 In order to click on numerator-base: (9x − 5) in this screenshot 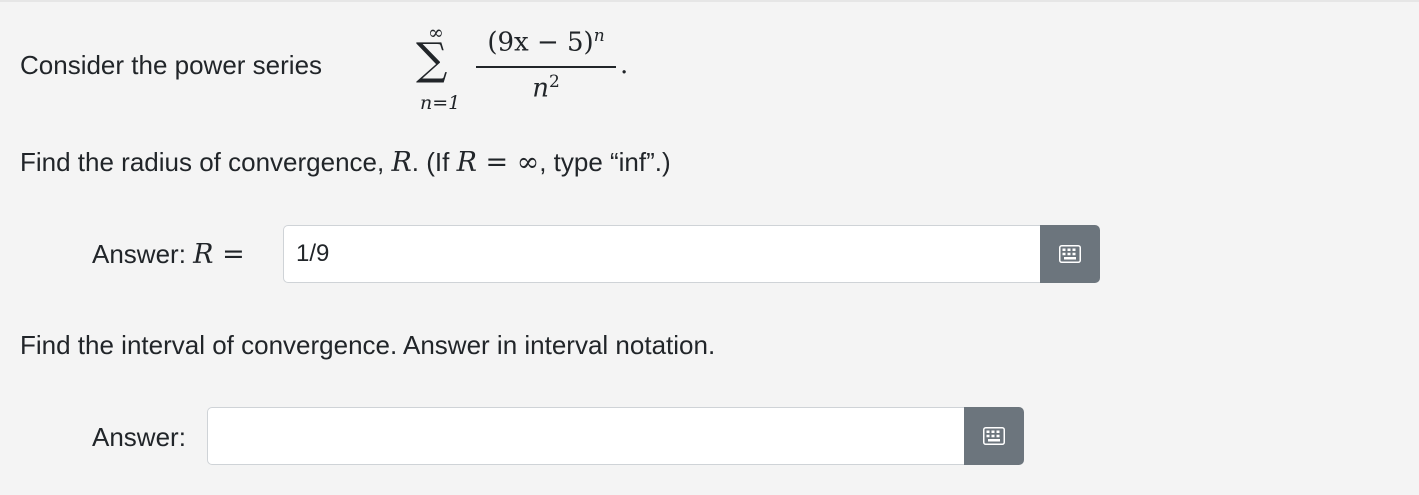, I will do `click(540, 42)`.